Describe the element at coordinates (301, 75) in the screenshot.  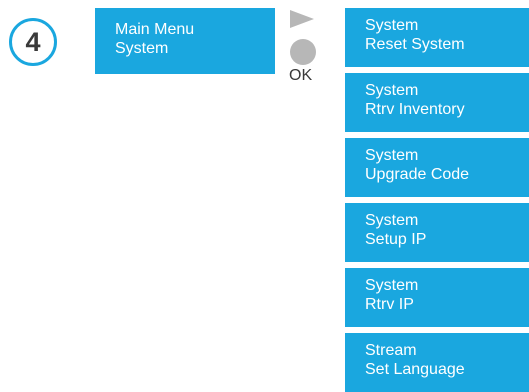
I see `ok-label: OK` at that location.